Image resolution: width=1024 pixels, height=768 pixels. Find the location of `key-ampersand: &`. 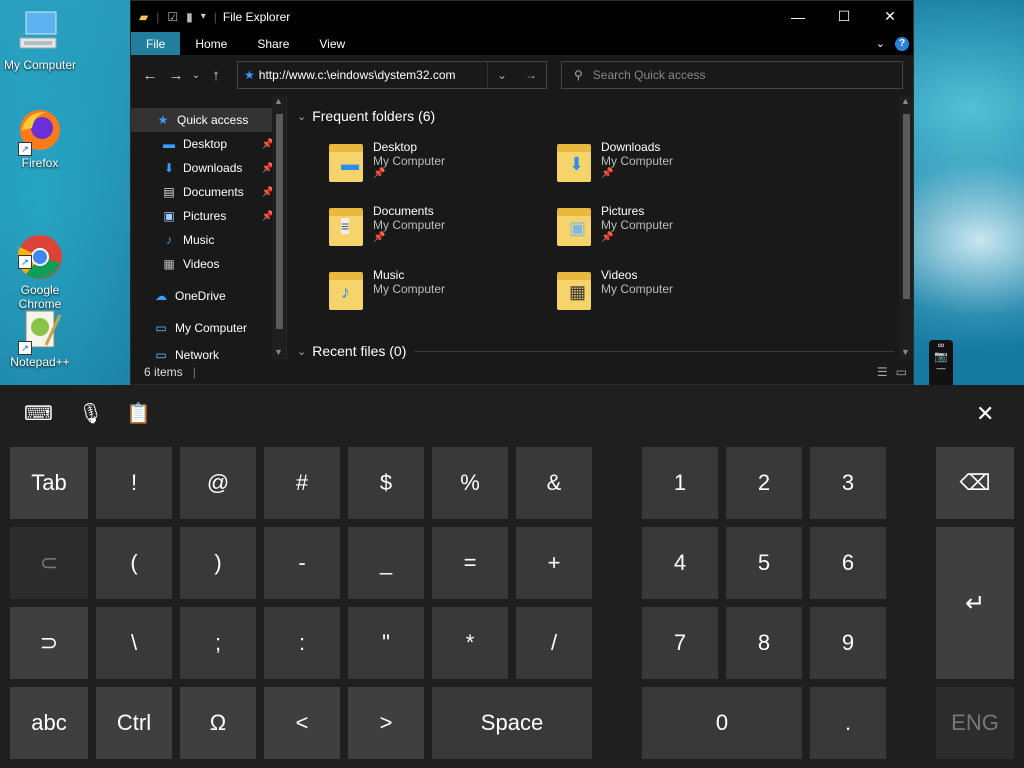

key-ampersand: & is located at coordinates (554, 483).